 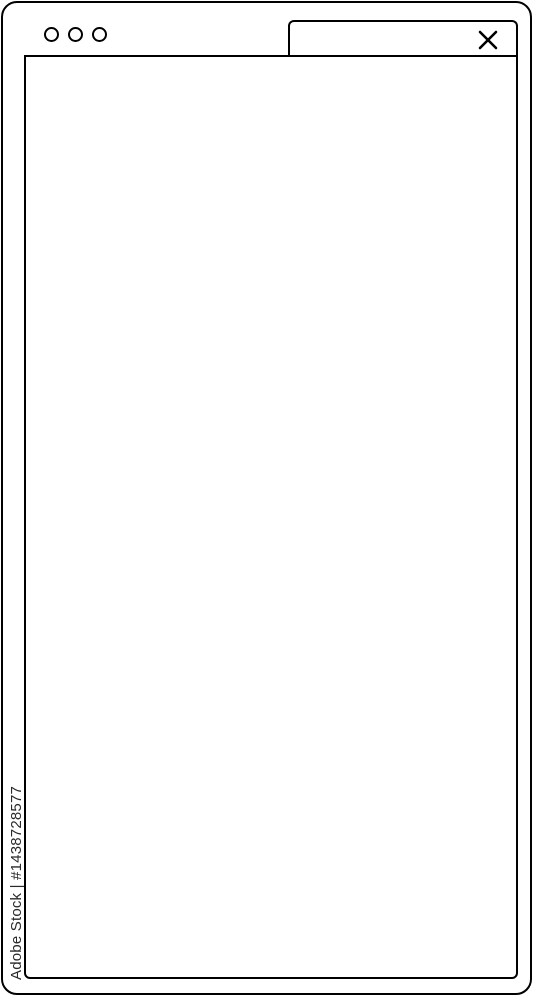 I want to click on window-controls, so click(x=75, y=37).